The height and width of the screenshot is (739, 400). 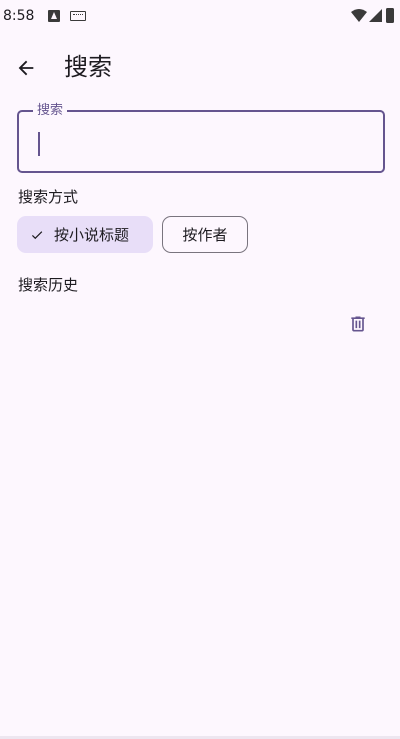 I want to click on arrow-left-icon, so click(x=26, y=68).